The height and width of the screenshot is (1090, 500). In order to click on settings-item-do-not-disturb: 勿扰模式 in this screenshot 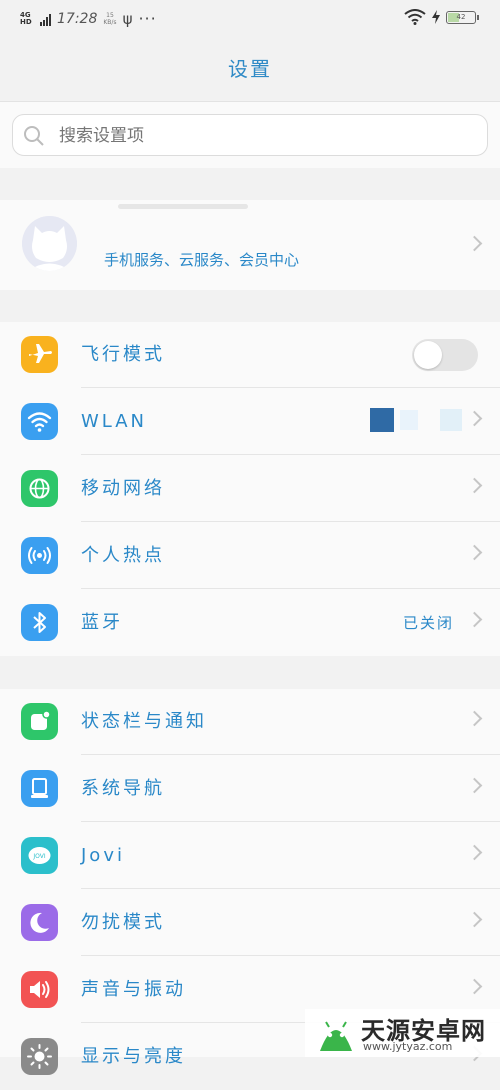, I will do `click(250, 923)`.